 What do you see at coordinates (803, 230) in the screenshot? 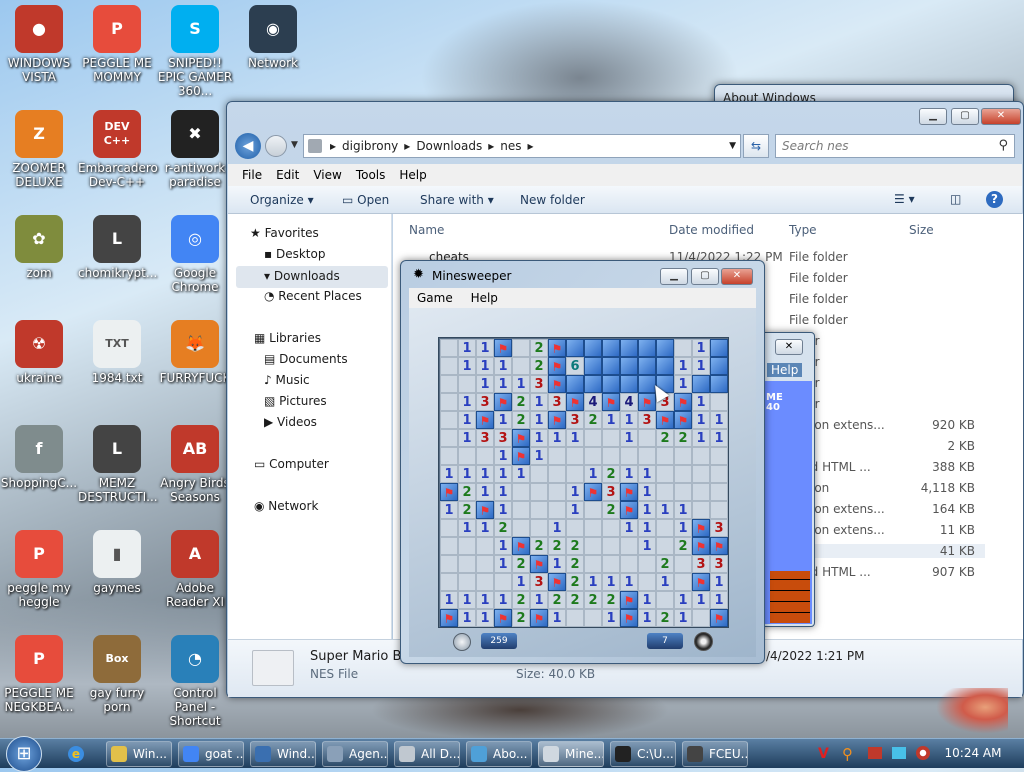
I see `column-header-type: Type` at bounding box center [803, 230].